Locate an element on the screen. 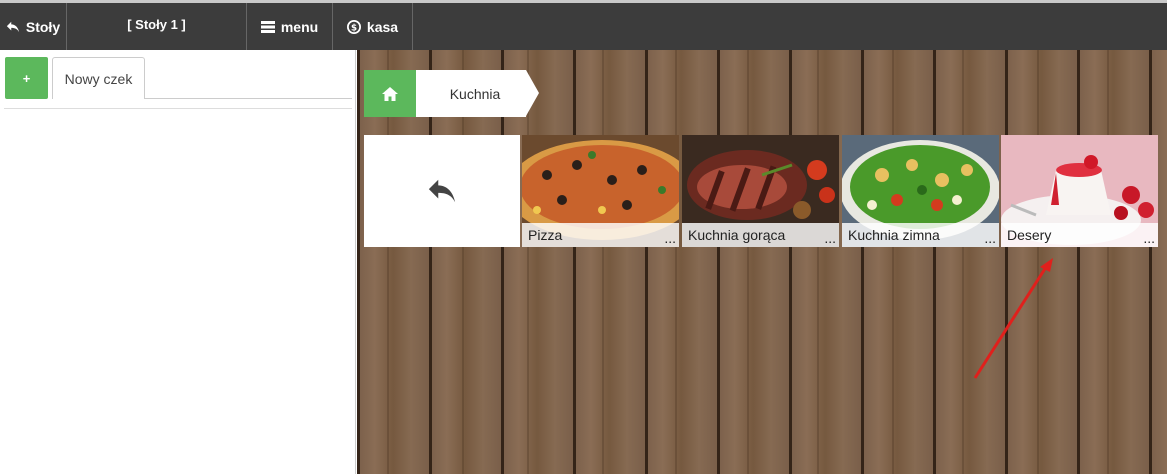 The image size is (1167, 474). check-tab-label: Nowy czek is located at coordinates (98, 78).